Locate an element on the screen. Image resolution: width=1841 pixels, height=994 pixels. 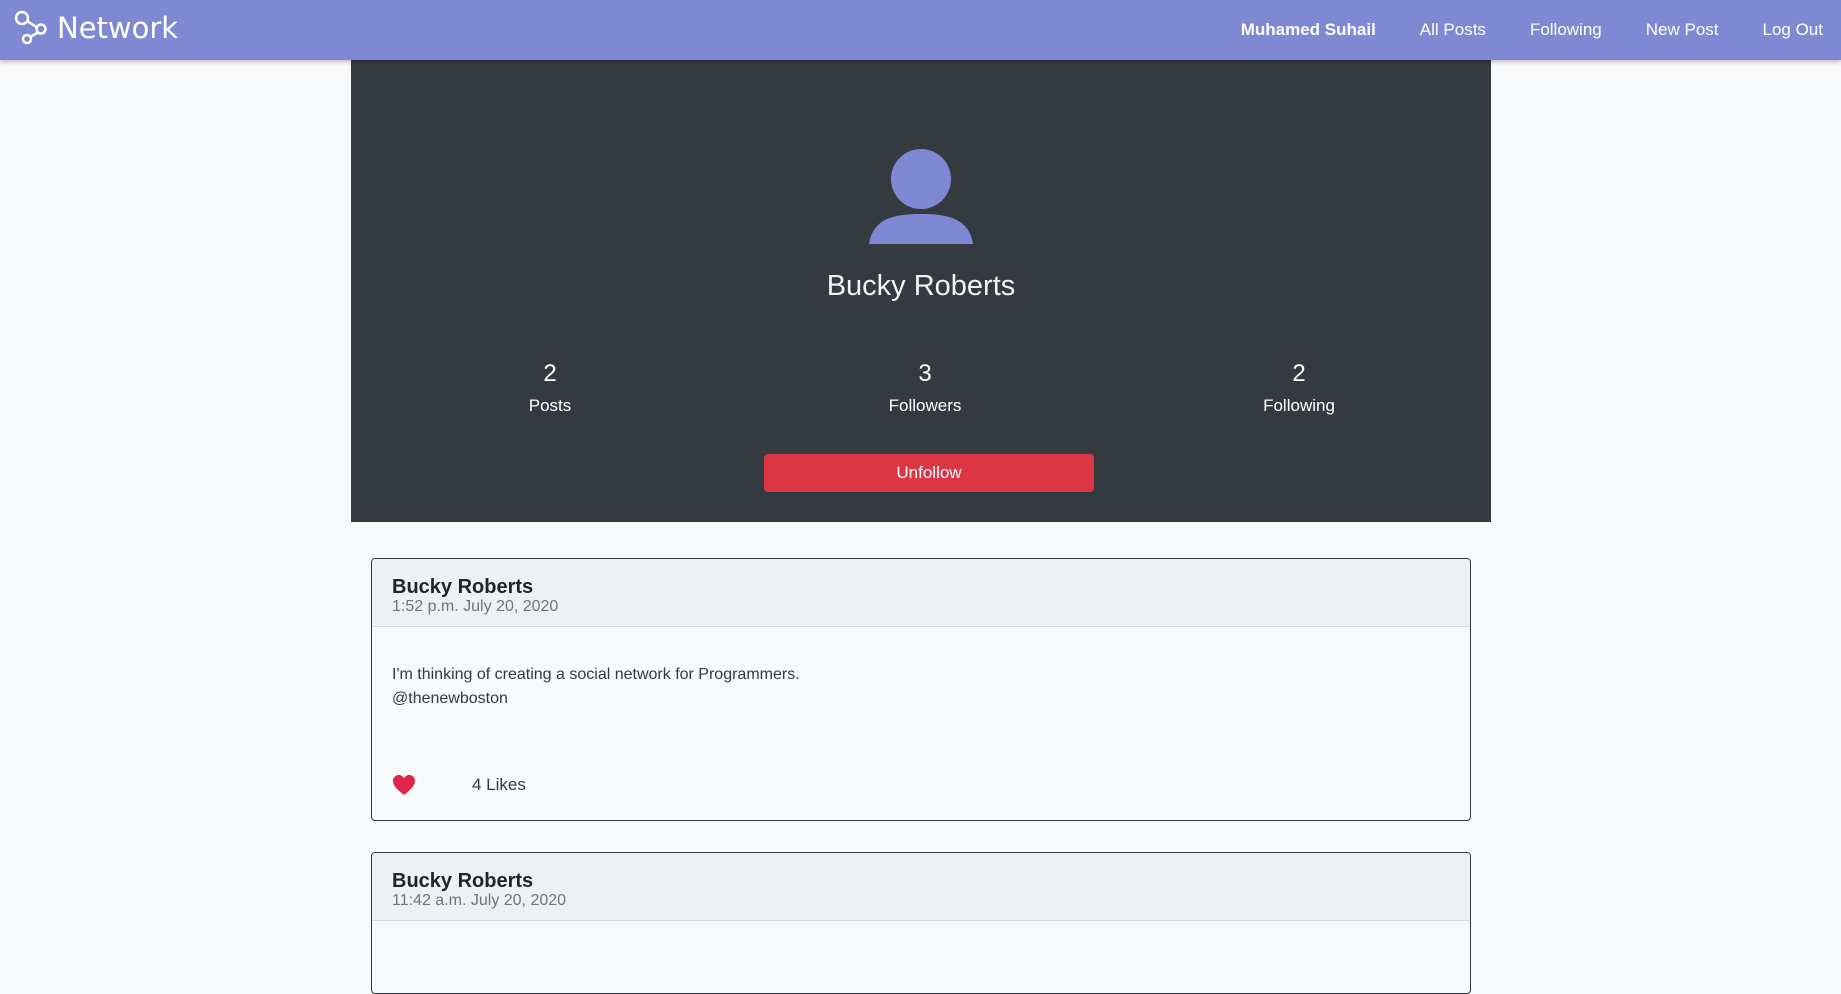
likes-count: 4 Likes is located at coordinates (499, 784).